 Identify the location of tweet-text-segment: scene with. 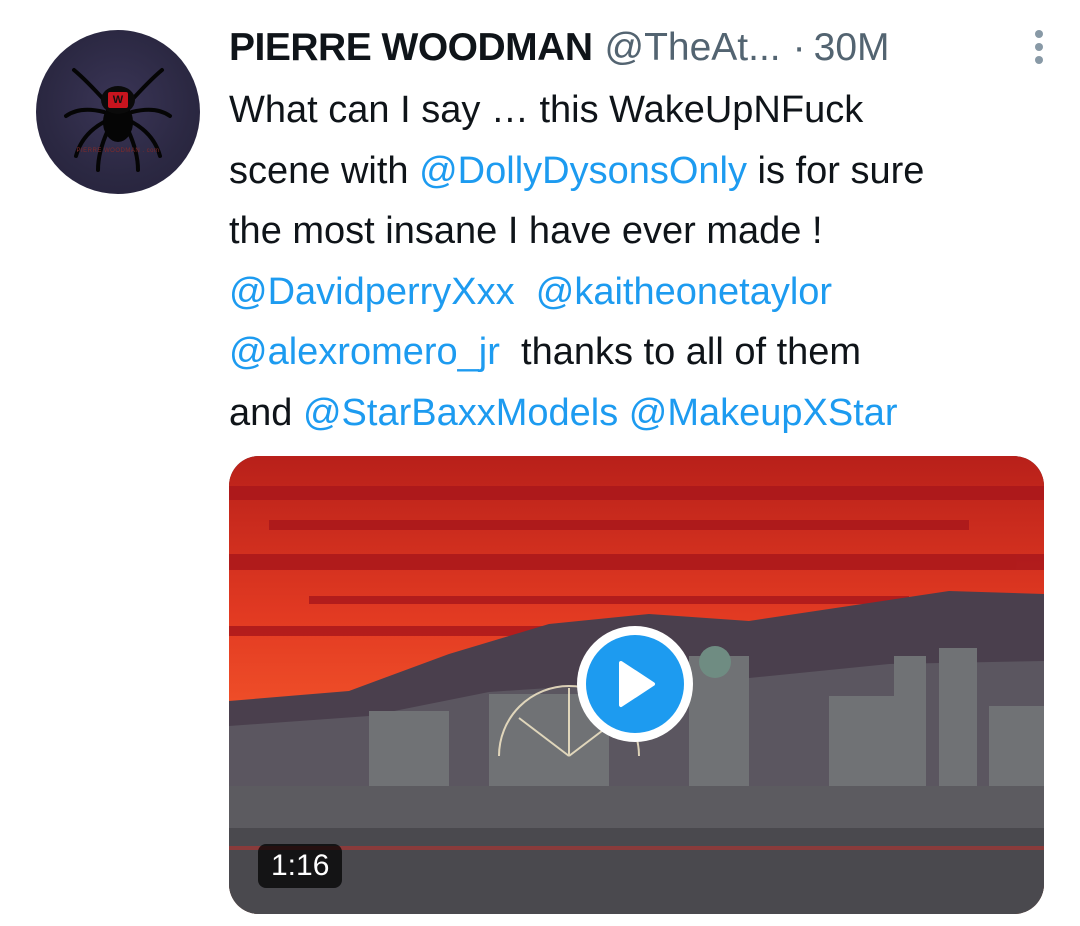
(324, 170).